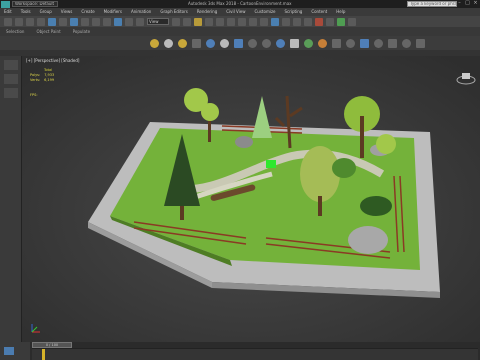  What do you see at coordinates (53, 60) in the screenshot?
I see `viewport-label: [+] [Perspective] [Shaded]` at bounding box center [53, 60].